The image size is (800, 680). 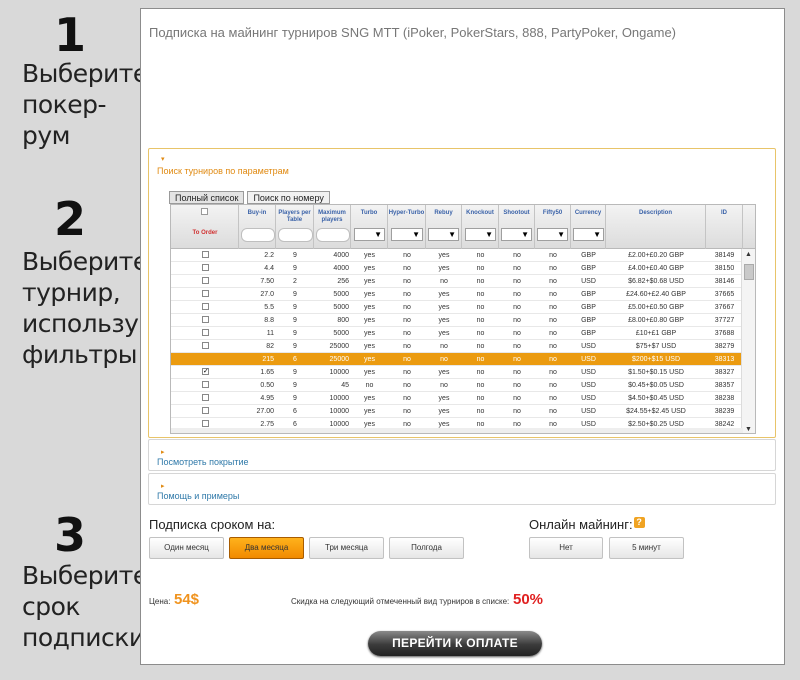 I want to click on scroll-down-arrow-icon: ▼, so click(x=748, y=429).